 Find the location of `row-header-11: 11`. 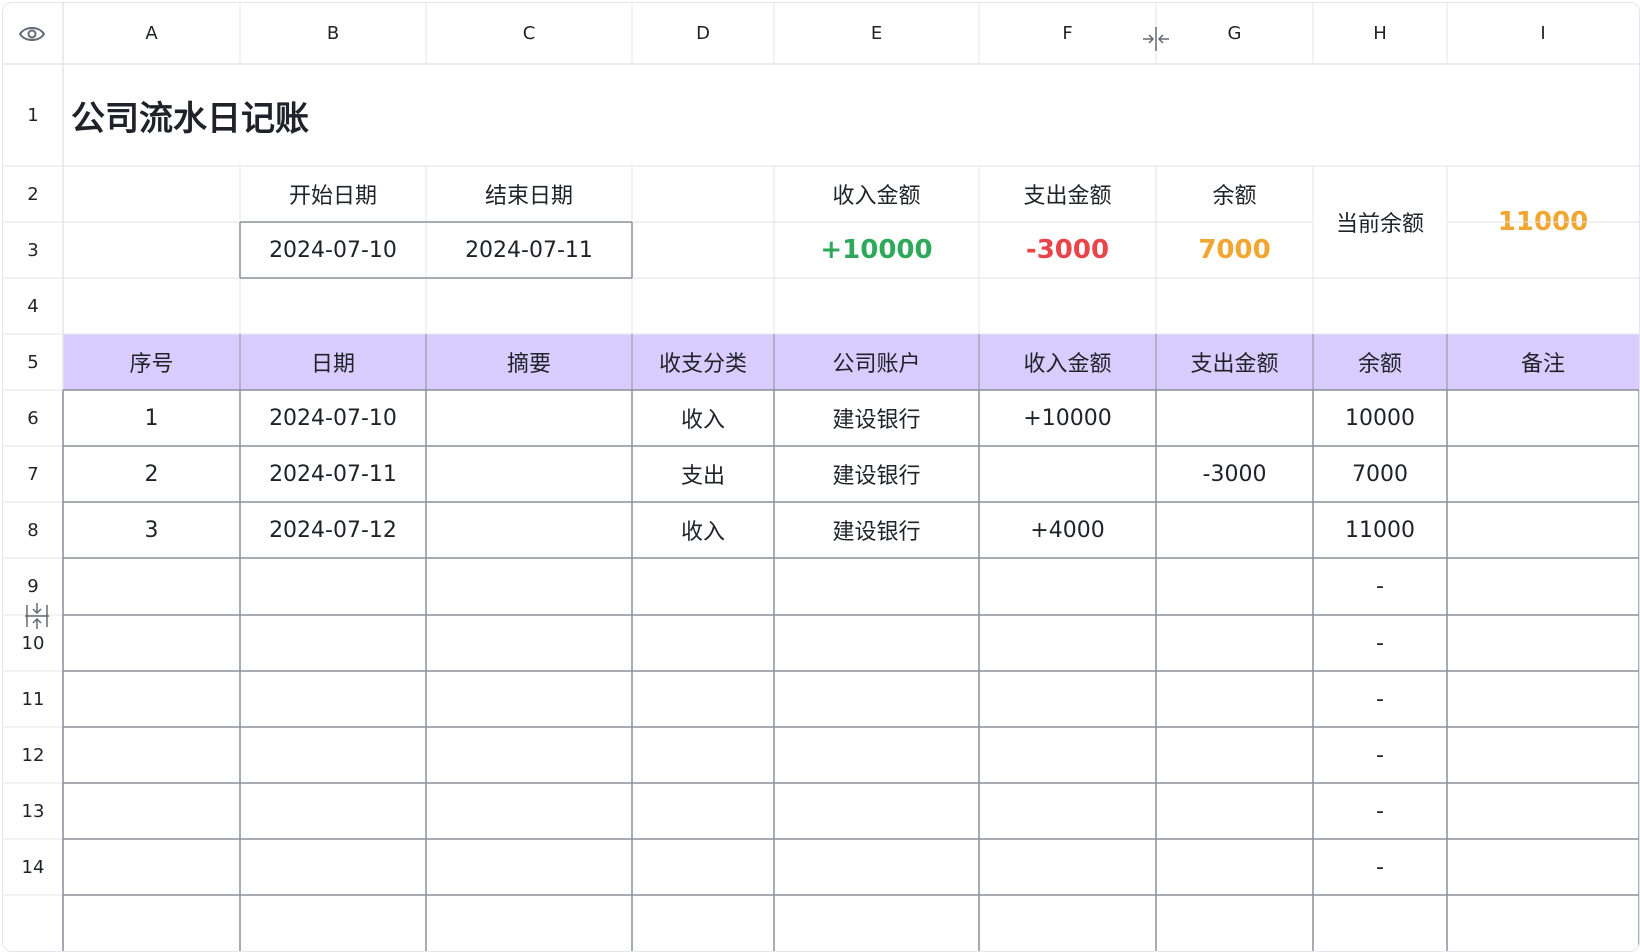

row-header-11: 11 is located at coordinates (33, 699).